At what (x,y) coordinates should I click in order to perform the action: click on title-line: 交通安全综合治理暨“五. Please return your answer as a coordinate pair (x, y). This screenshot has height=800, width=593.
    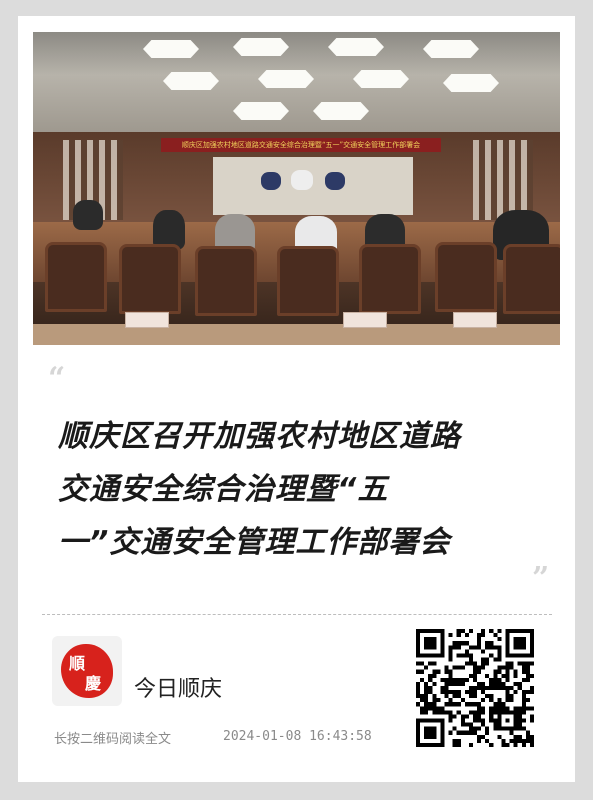
    Looking at the image, I should click on (223, 489).